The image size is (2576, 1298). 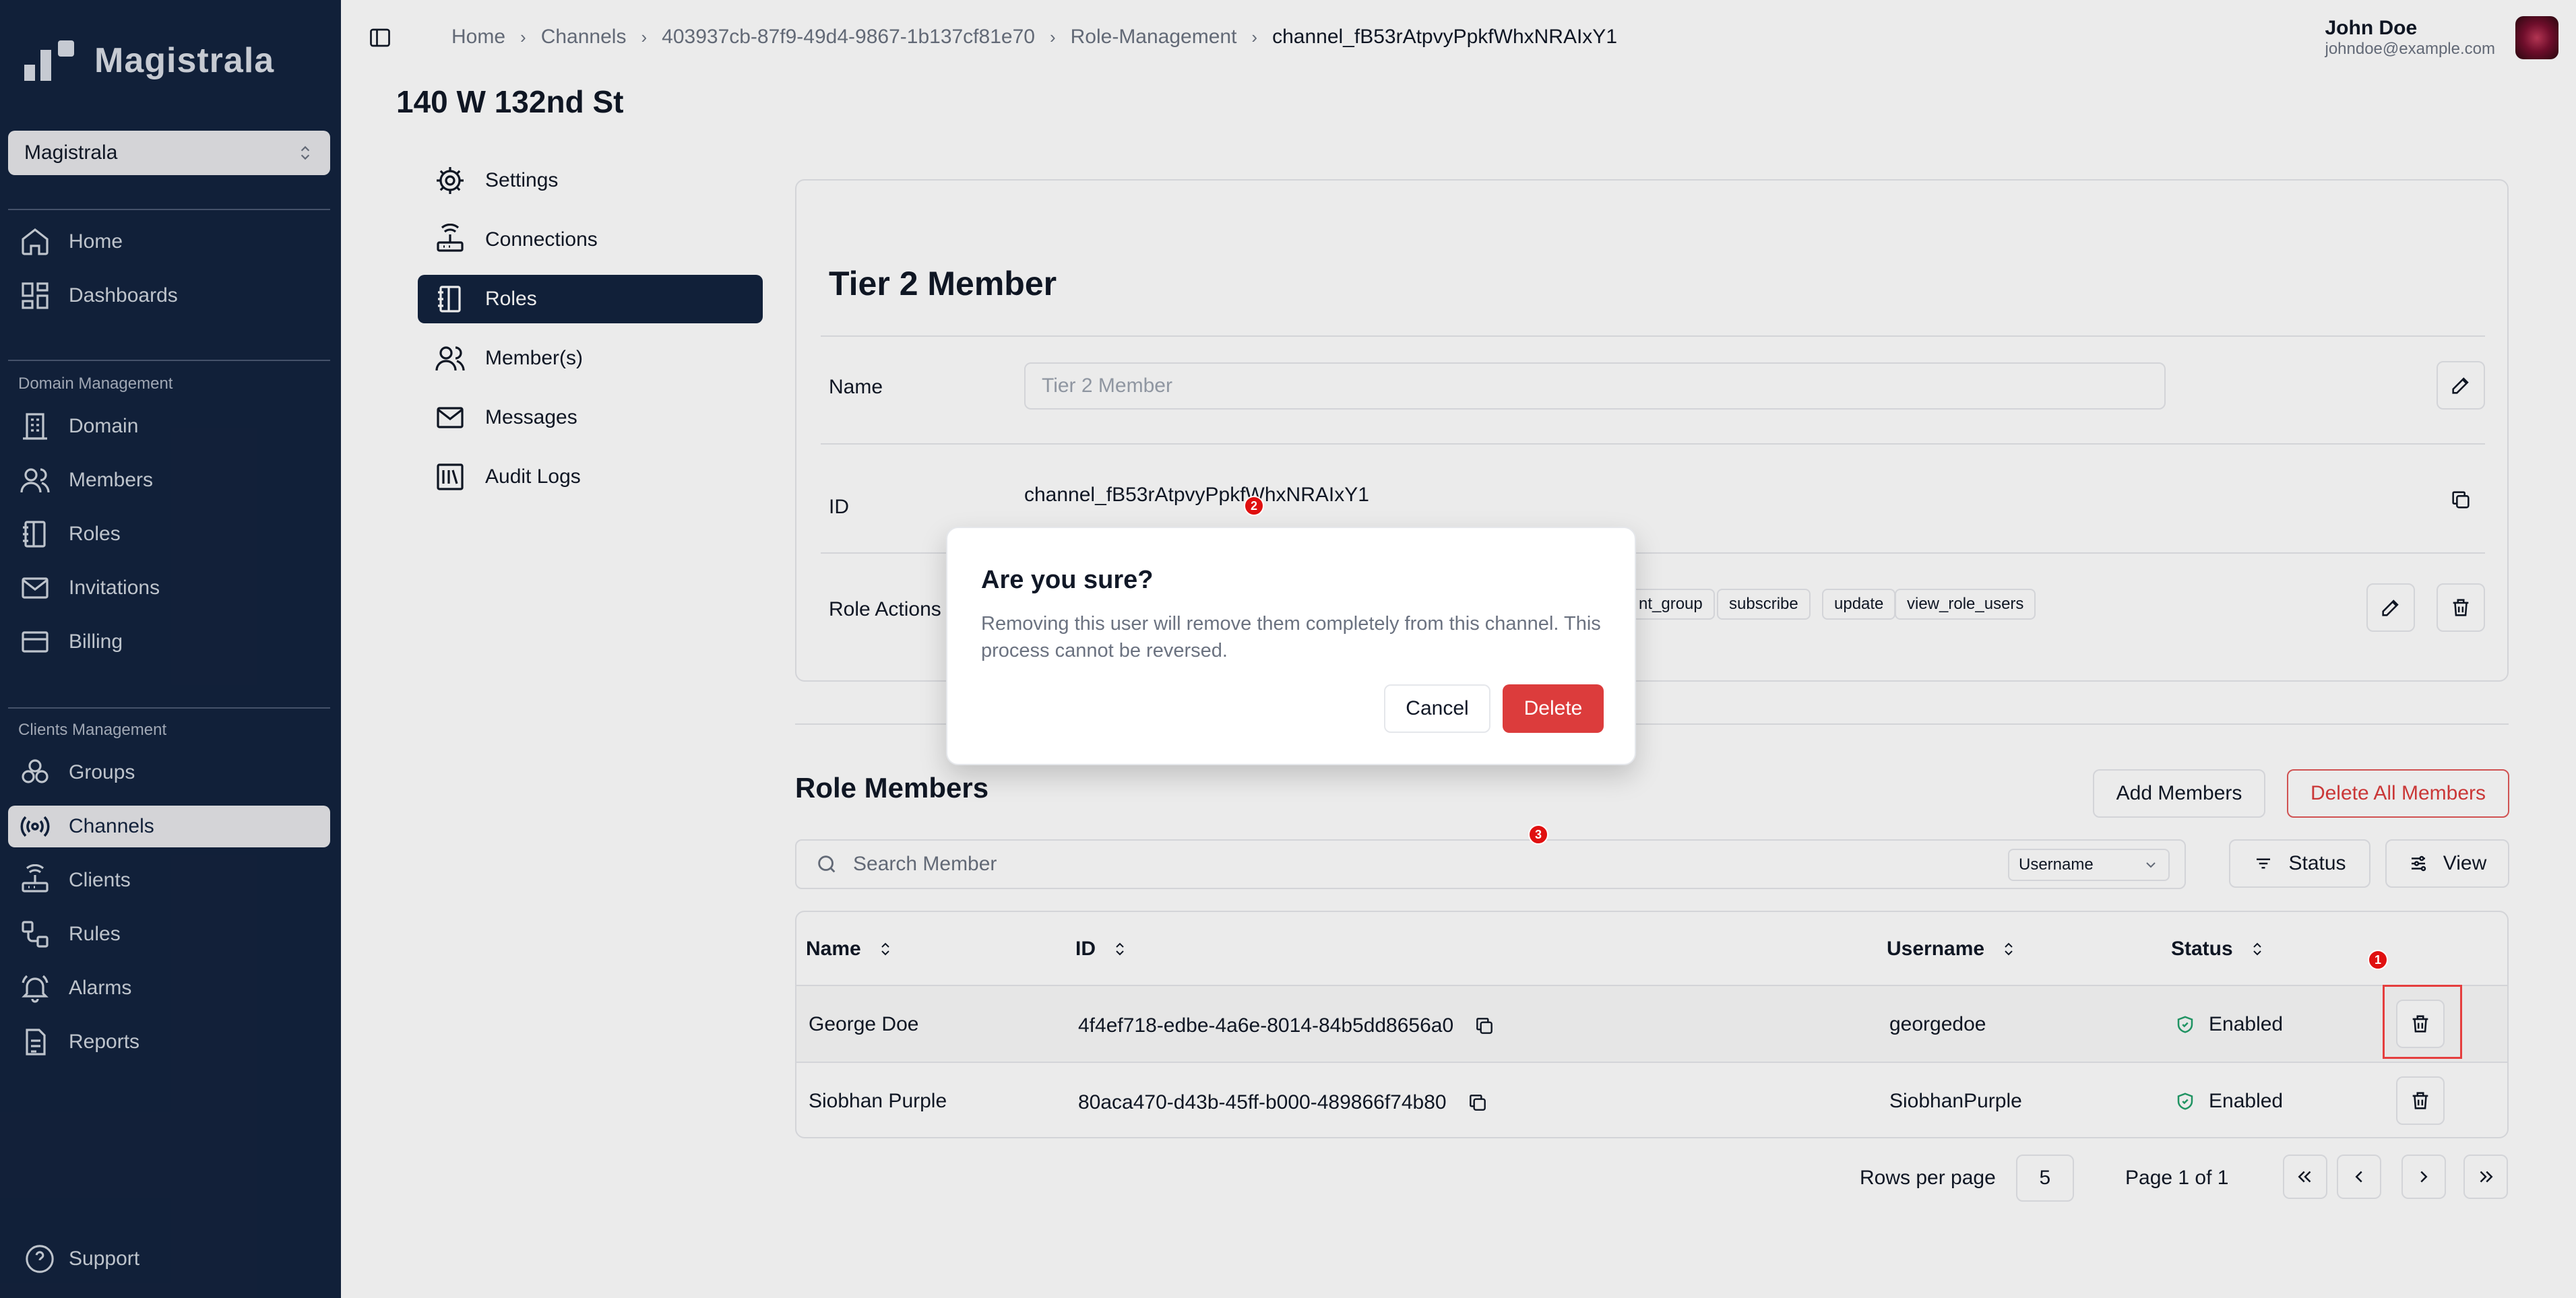 What do you see at coordinates (1553, 708) in the screenshot?
I see `delete-button: Delete` at bounding box center [1553, 708].